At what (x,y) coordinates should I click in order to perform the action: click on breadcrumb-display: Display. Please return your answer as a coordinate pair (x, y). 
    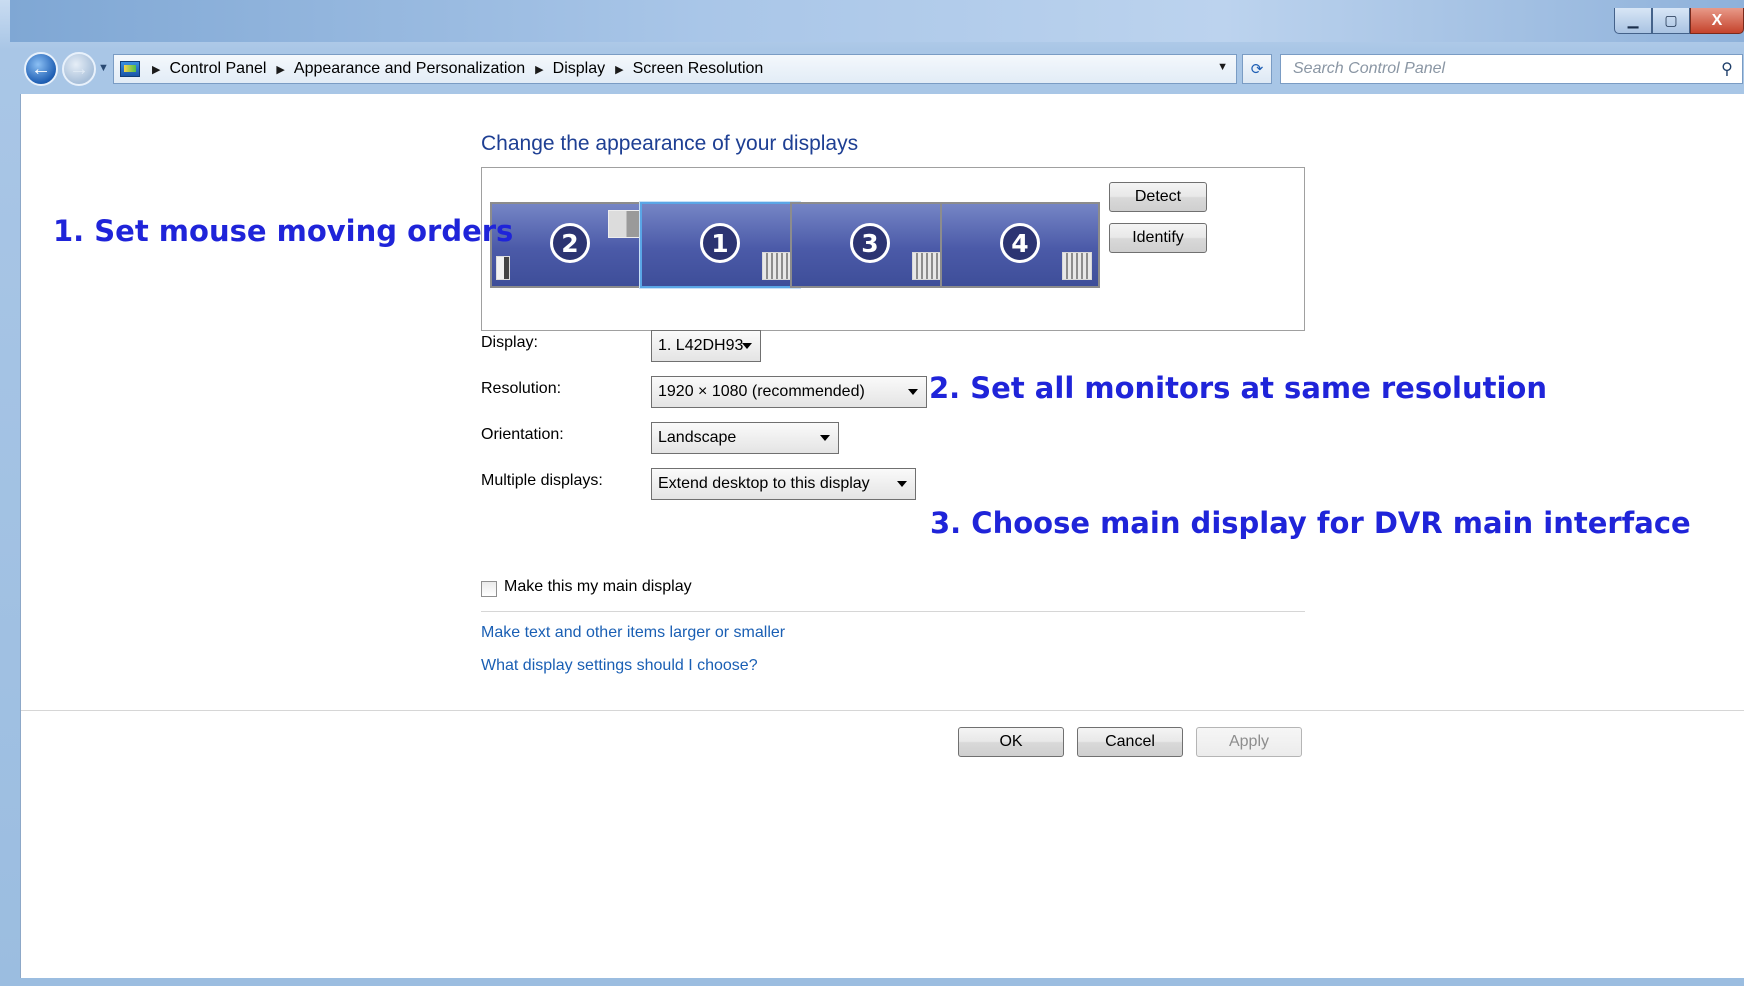
    Looking at the image, I should click on (579, 69).